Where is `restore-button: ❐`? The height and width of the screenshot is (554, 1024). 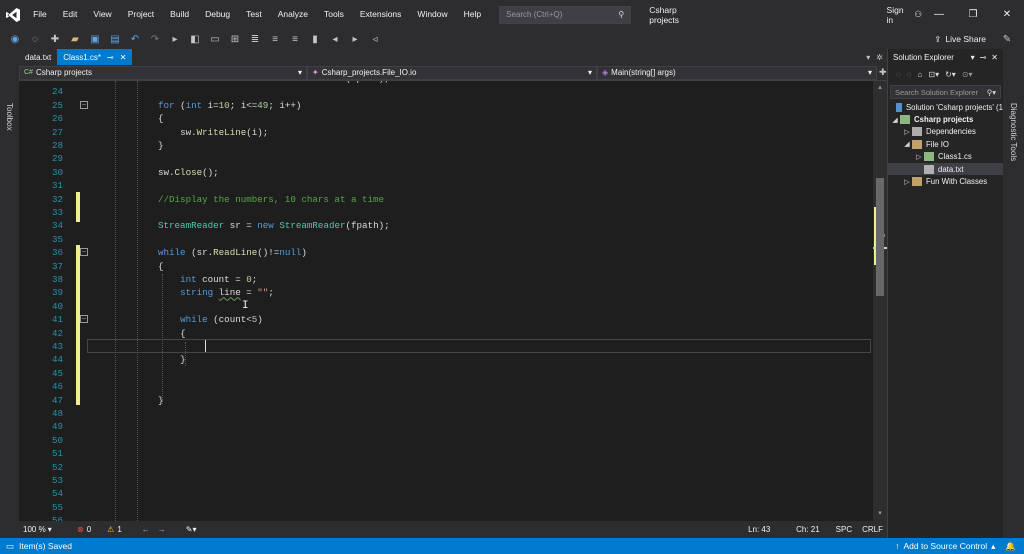 restore-button: ❐ is located at coordinates (973, 14).